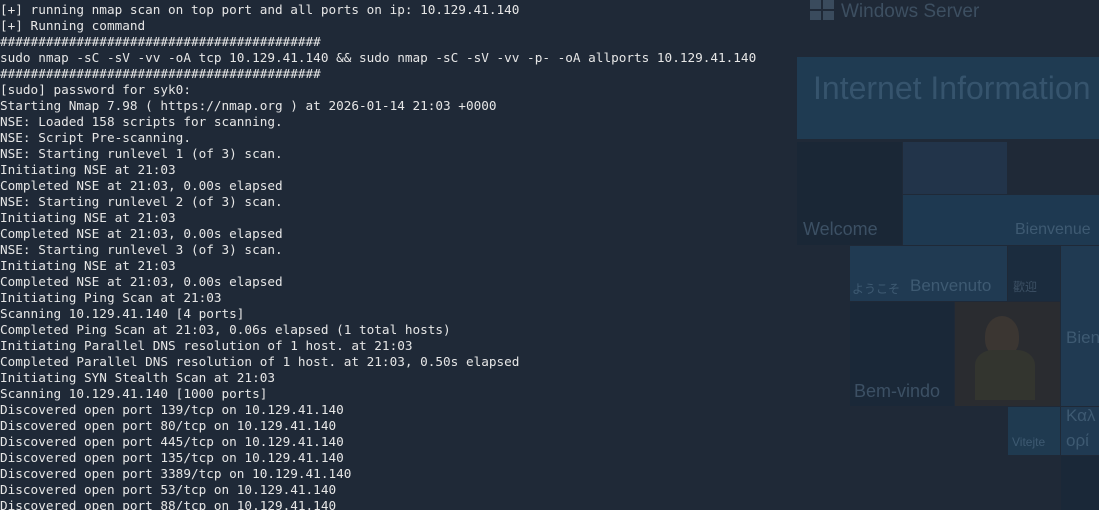 Image resolution: width=1099 pixels, height=510 pixels. What do you see at coordinates (141, 201) in the screenshot?
I see `terminal-line: NSE: Starting runlevel 2 (of 3) scan.` at bounding box center [141, 201].